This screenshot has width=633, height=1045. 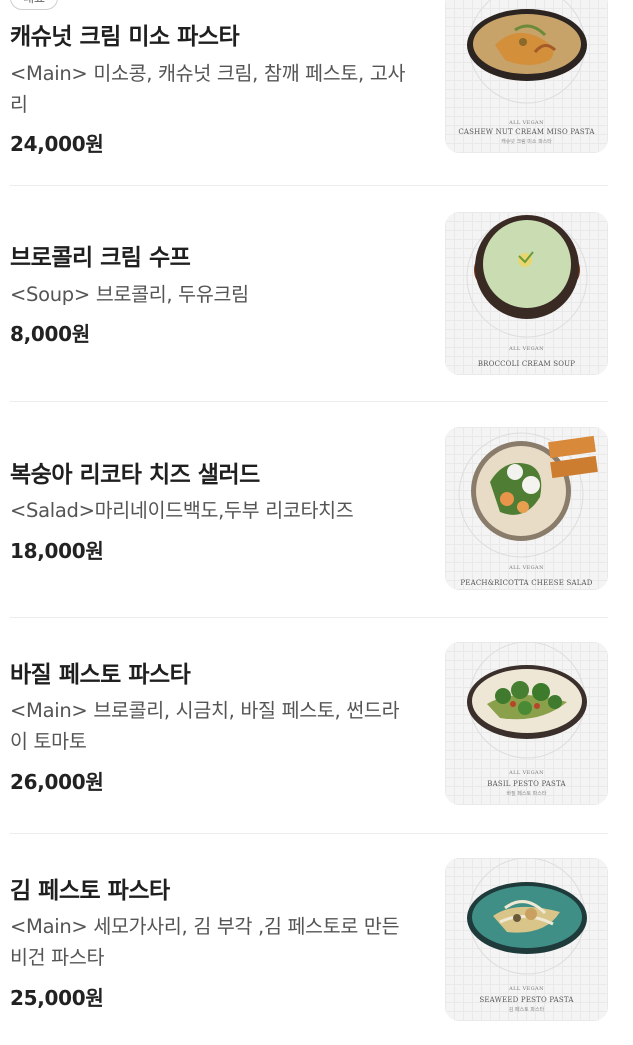 What do you see at coordinates (57, 998) in the screenshot?
I see `menu-item-price: 25,000원` at bounding box center [57, 998].